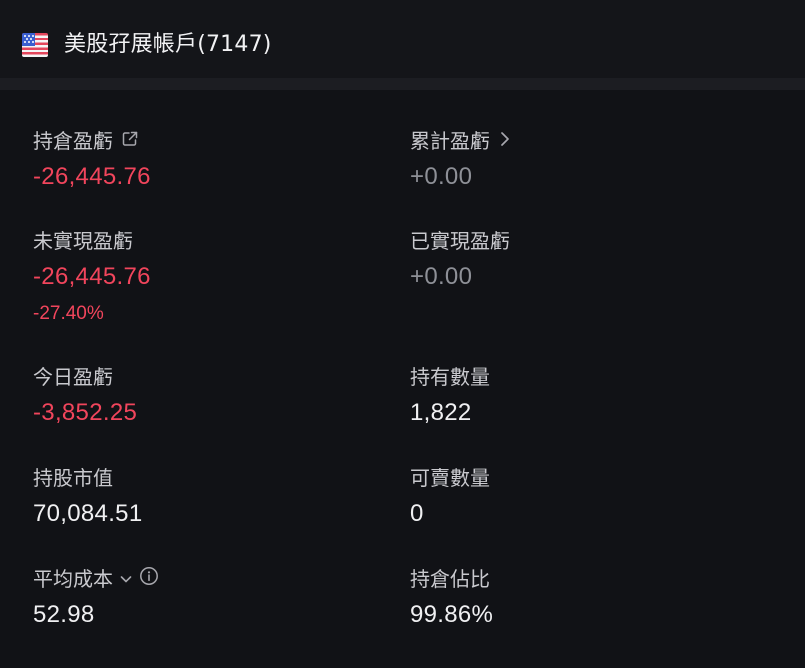 This screenshot has height=668, width=805. What do you see at coordinates (35, 45) in the screenshot?
I see `us-flag-icon` at bounding box center [35, 45].